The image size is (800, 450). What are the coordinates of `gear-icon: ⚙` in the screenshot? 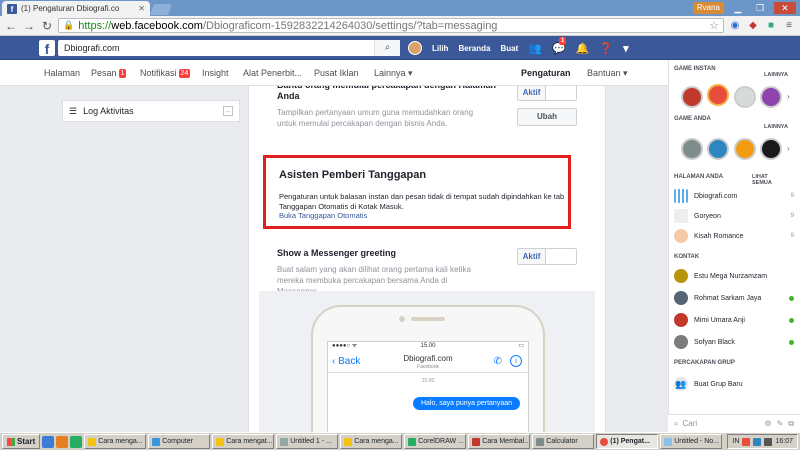 It's located at (767, 424).